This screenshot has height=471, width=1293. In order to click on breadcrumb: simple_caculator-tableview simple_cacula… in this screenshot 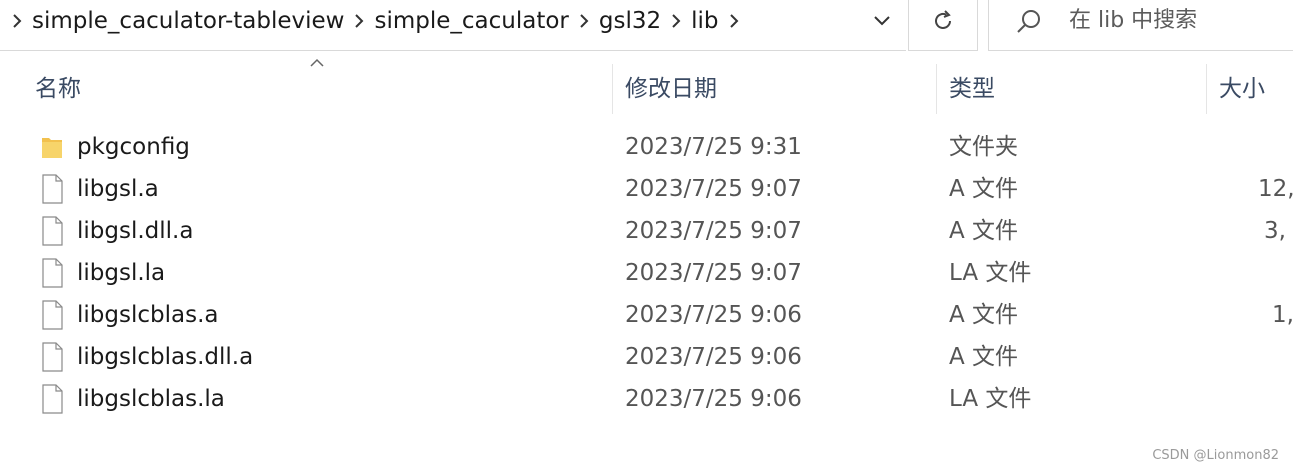, I will do `click(375, 21)`.